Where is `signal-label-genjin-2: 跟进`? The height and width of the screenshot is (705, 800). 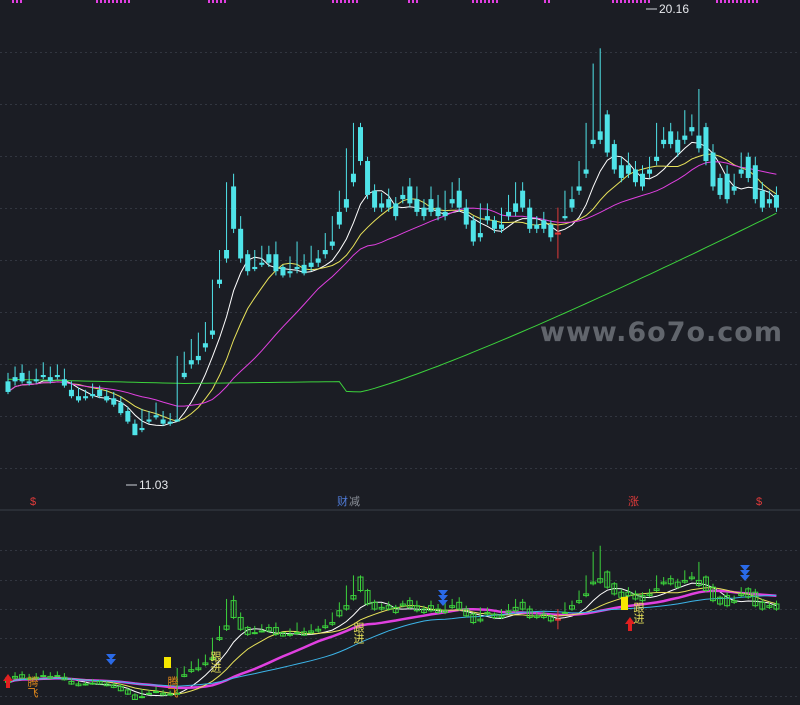
signal-label-genjin-2: 跟进 is located at coordinates (358, 633).